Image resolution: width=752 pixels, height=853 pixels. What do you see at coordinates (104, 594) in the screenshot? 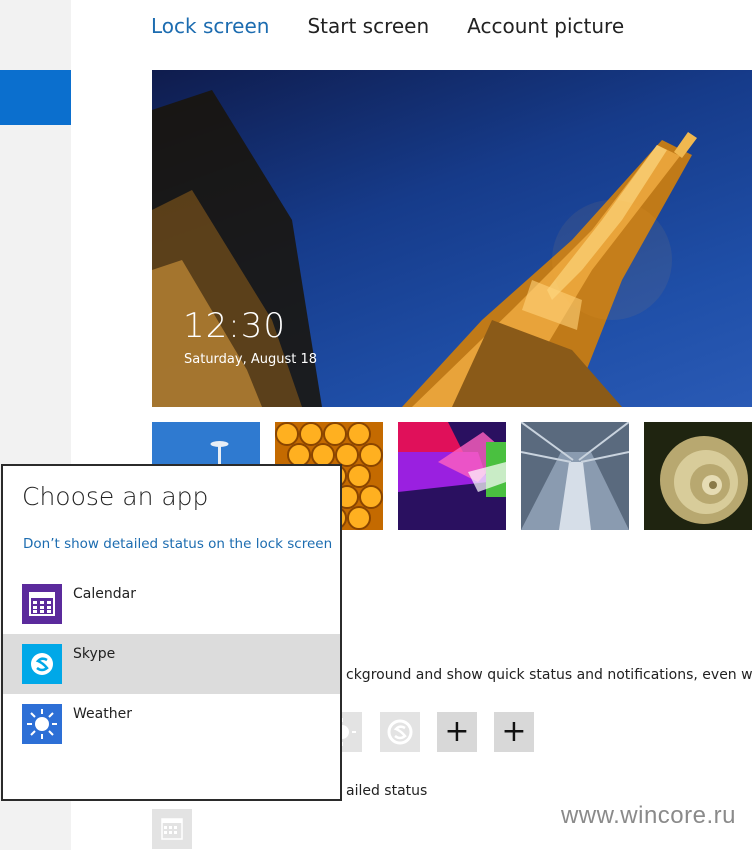
I see `app-label-calendar: Calendar` at bounding box center [104, 594].